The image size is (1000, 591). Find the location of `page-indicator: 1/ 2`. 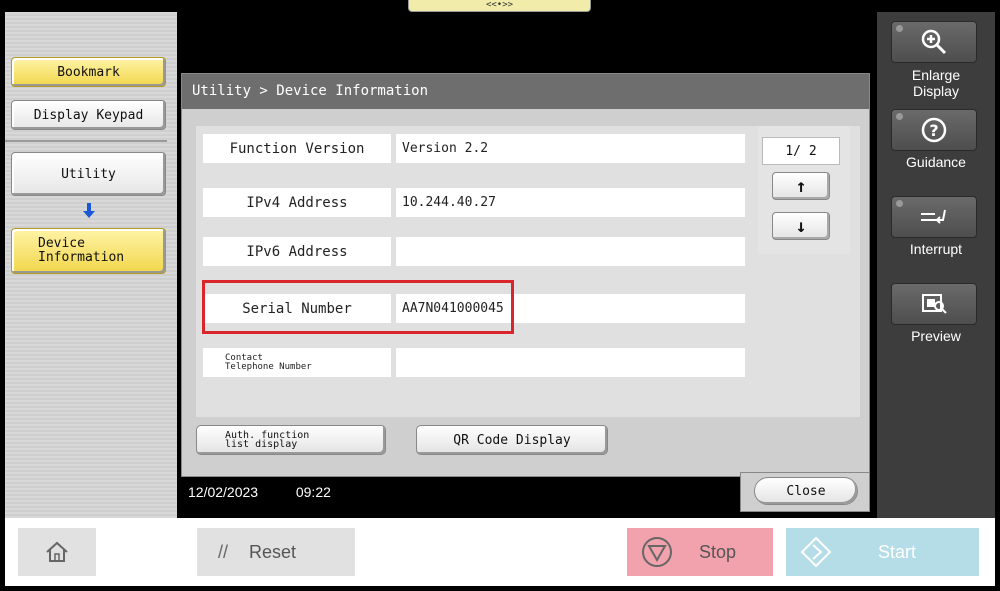

page-indicator: 1/ 2 is located at coordinates (801, 151).